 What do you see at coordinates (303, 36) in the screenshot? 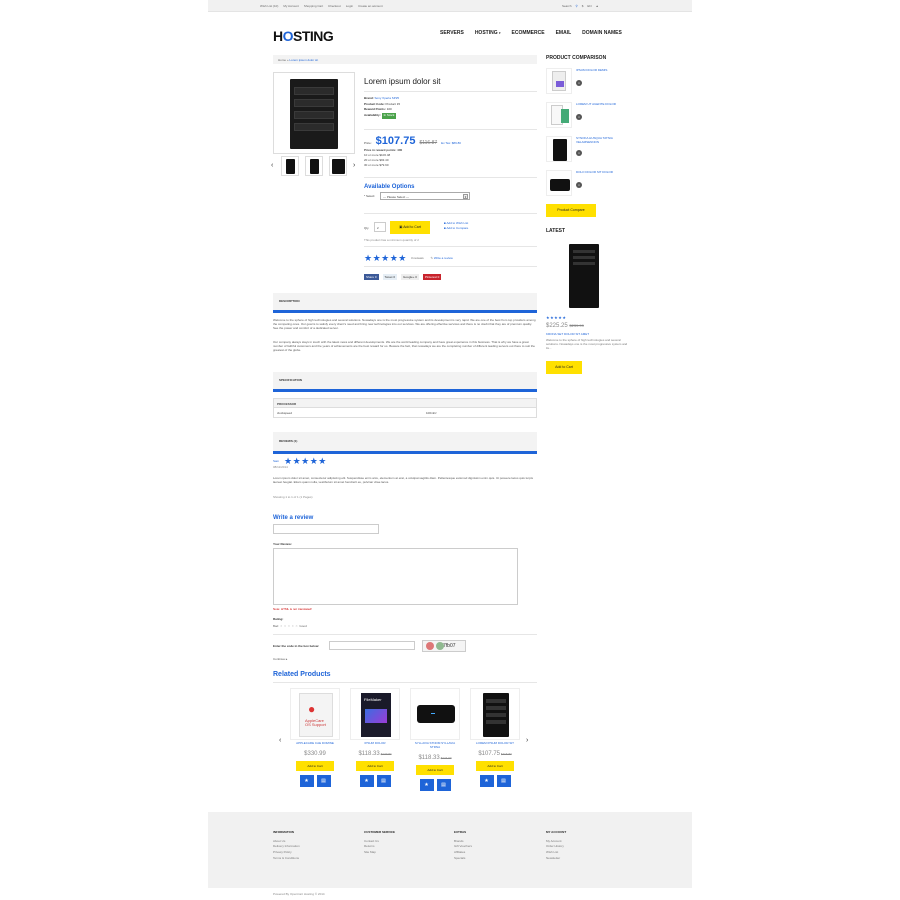
I see `site-logo: HOSTING` at bounding box center [303, 36].